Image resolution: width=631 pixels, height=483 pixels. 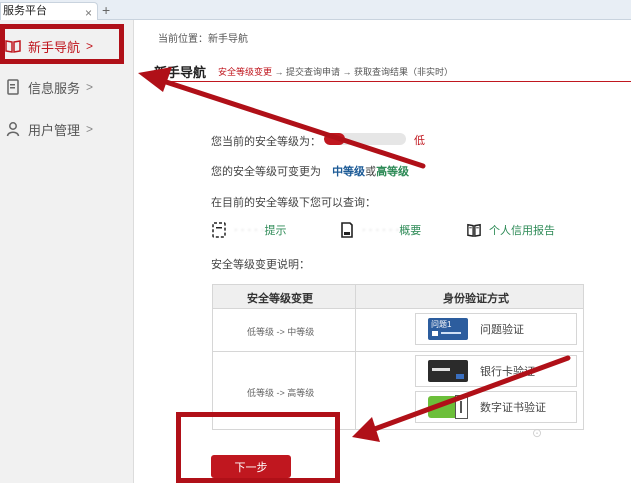 What do you see at coordinates (392, 172) in the screenshot?
I see `high-level-link: 高等级` at bounding box center [392, 172].